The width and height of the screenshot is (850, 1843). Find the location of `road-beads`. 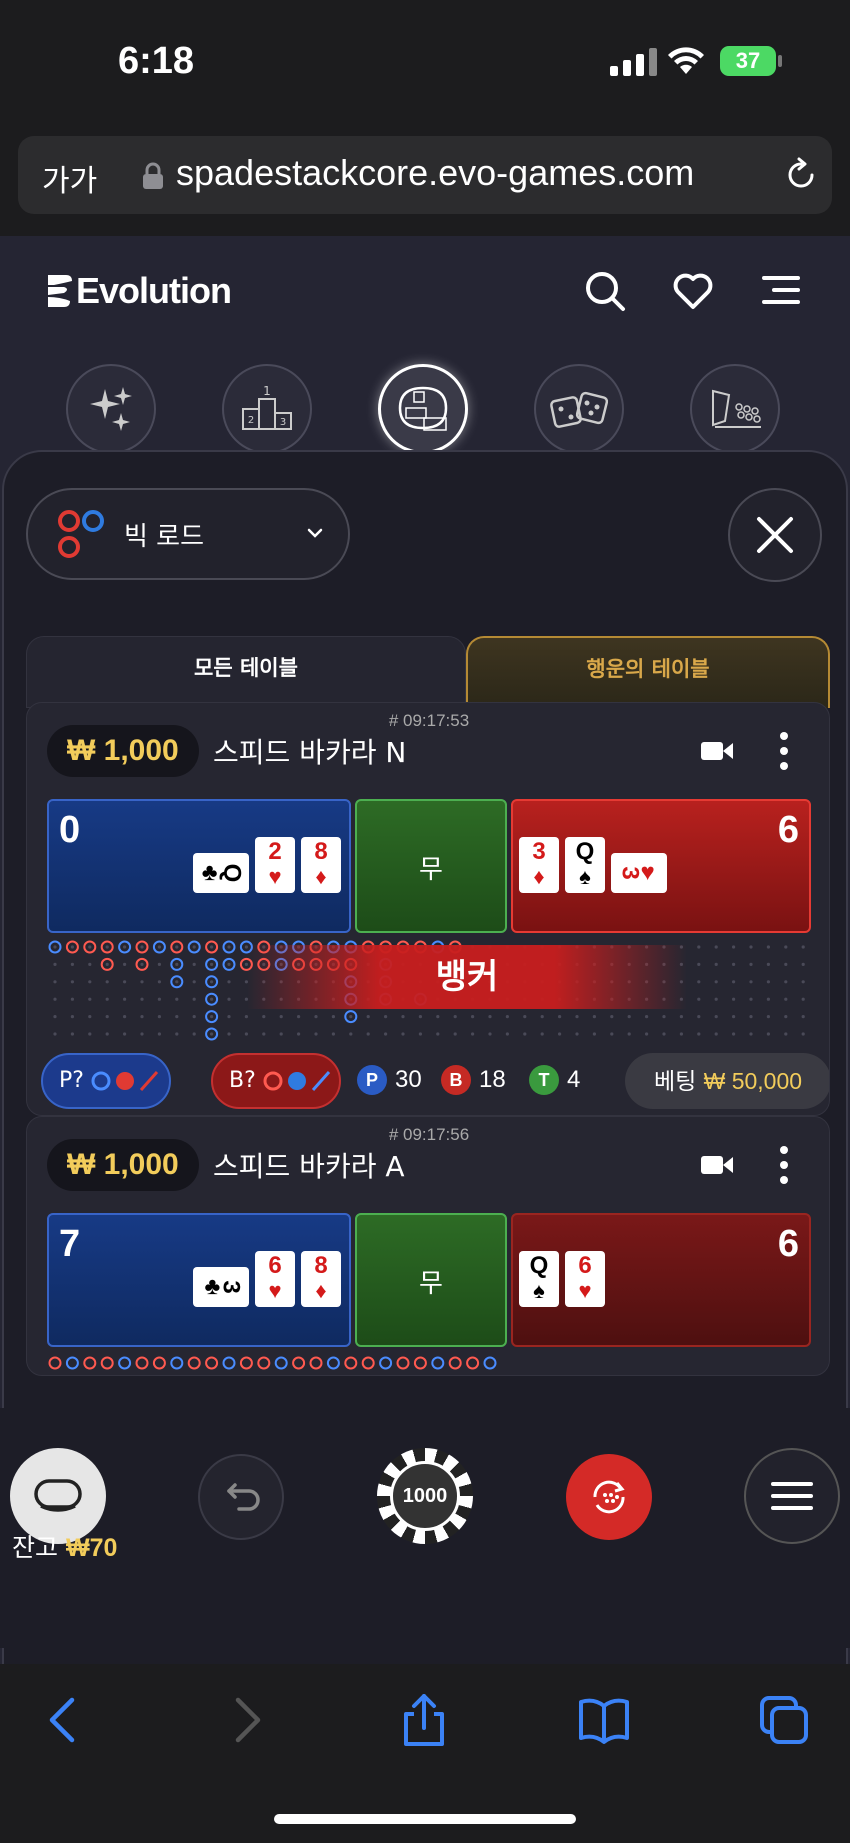

road-beads is located at coordinates (272, 1363).